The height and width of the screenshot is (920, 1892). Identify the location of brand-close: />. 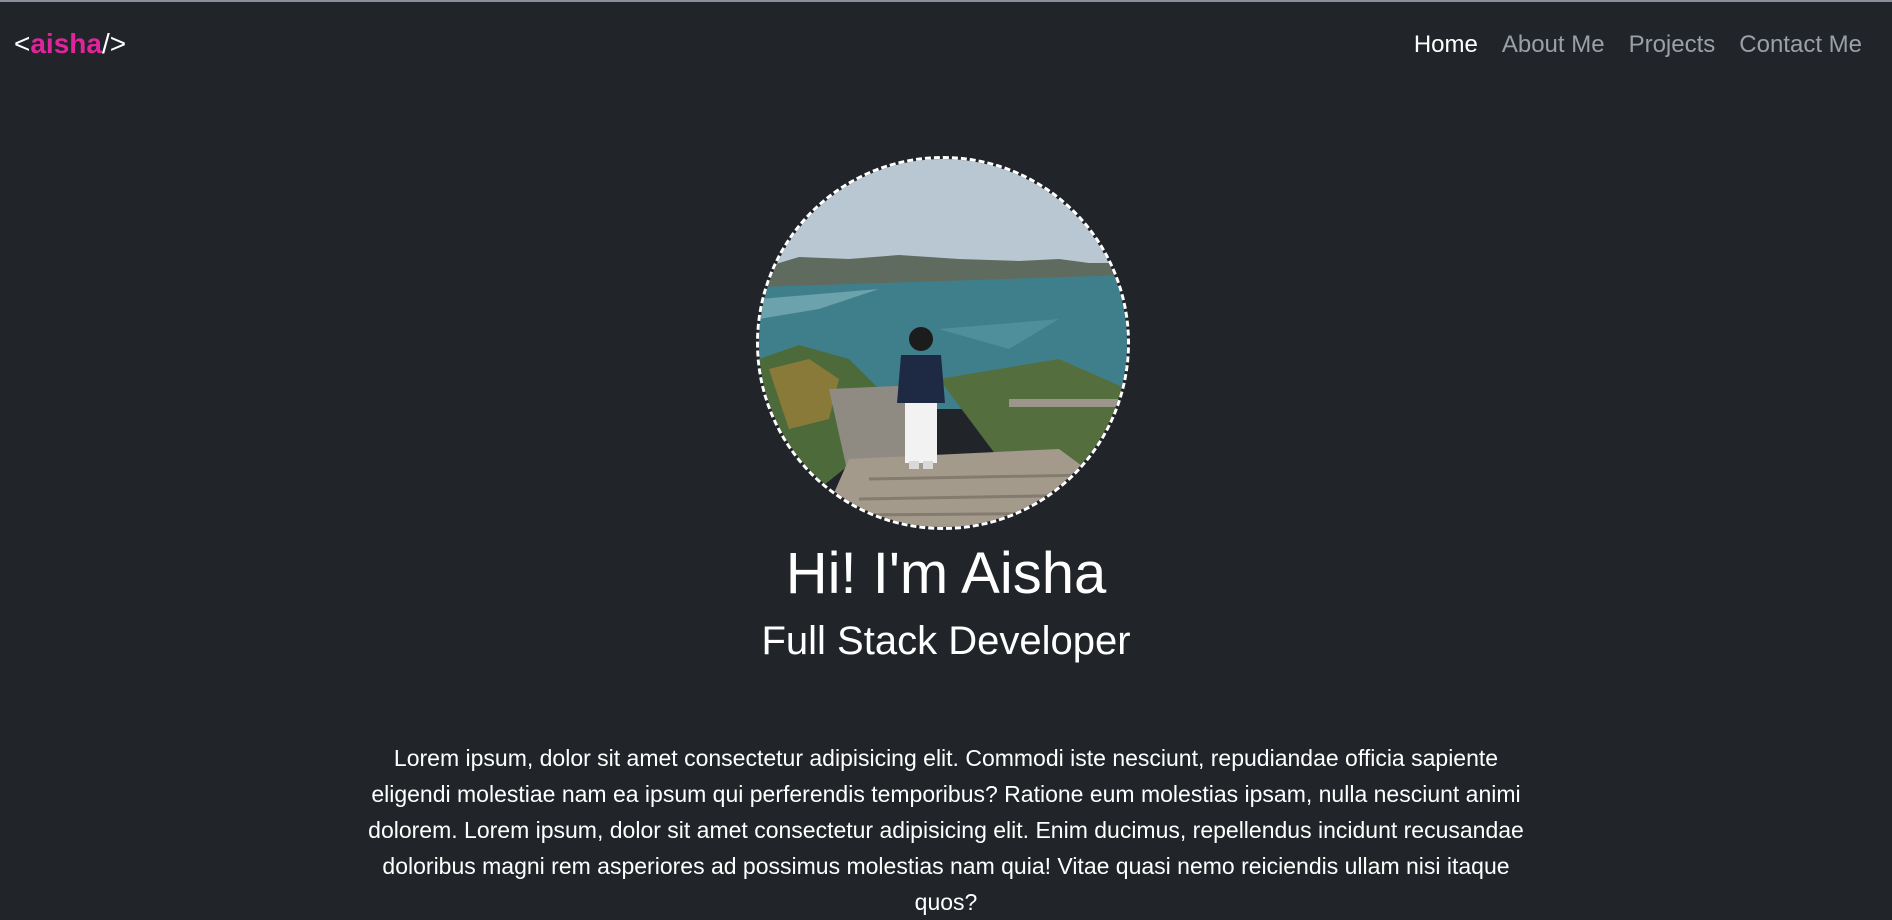
(114, 43).